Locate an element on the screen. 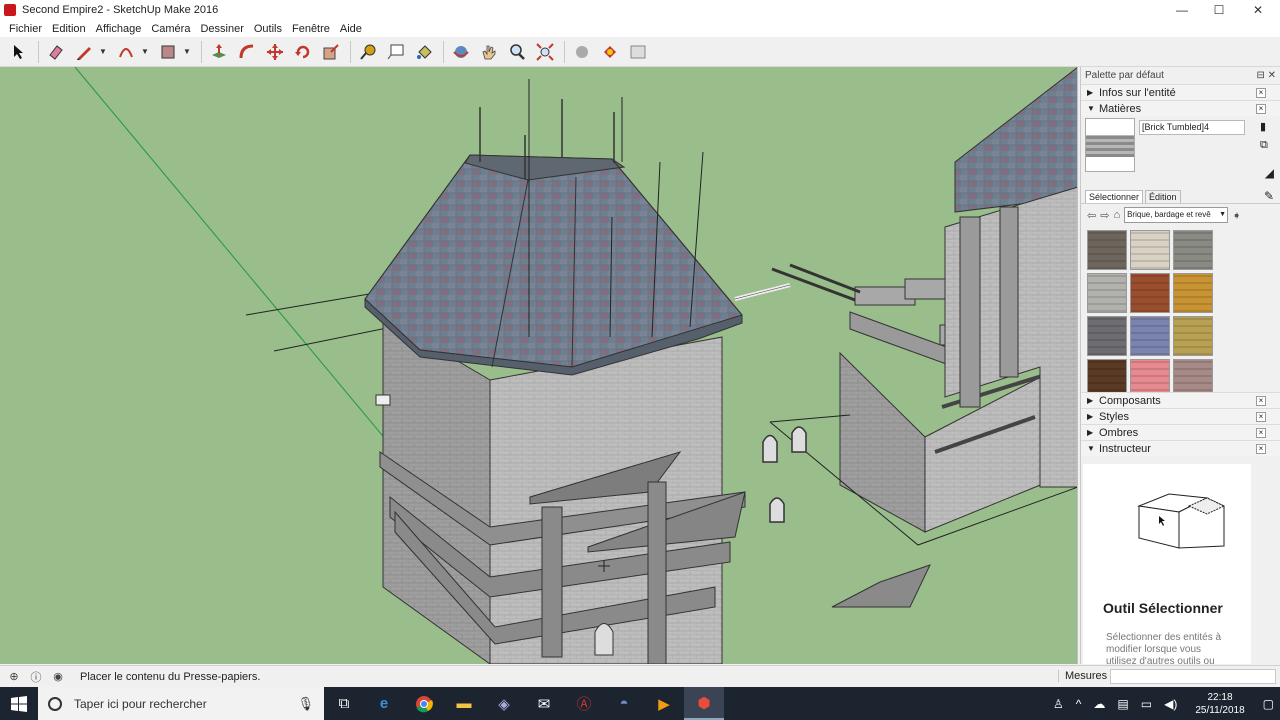  measurements-input is located at coordinates (1193, 676).